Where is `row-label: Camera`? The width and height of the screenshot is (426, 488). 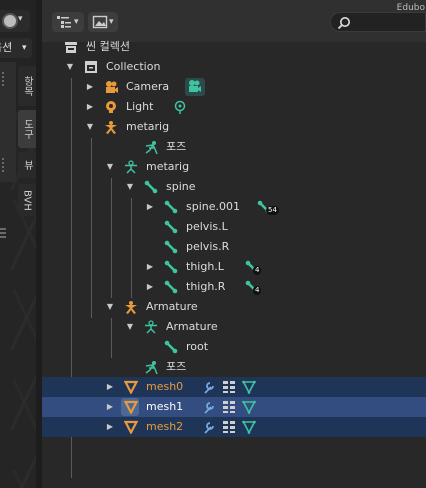 row-label: Camera is located at coordinates (148, 86).